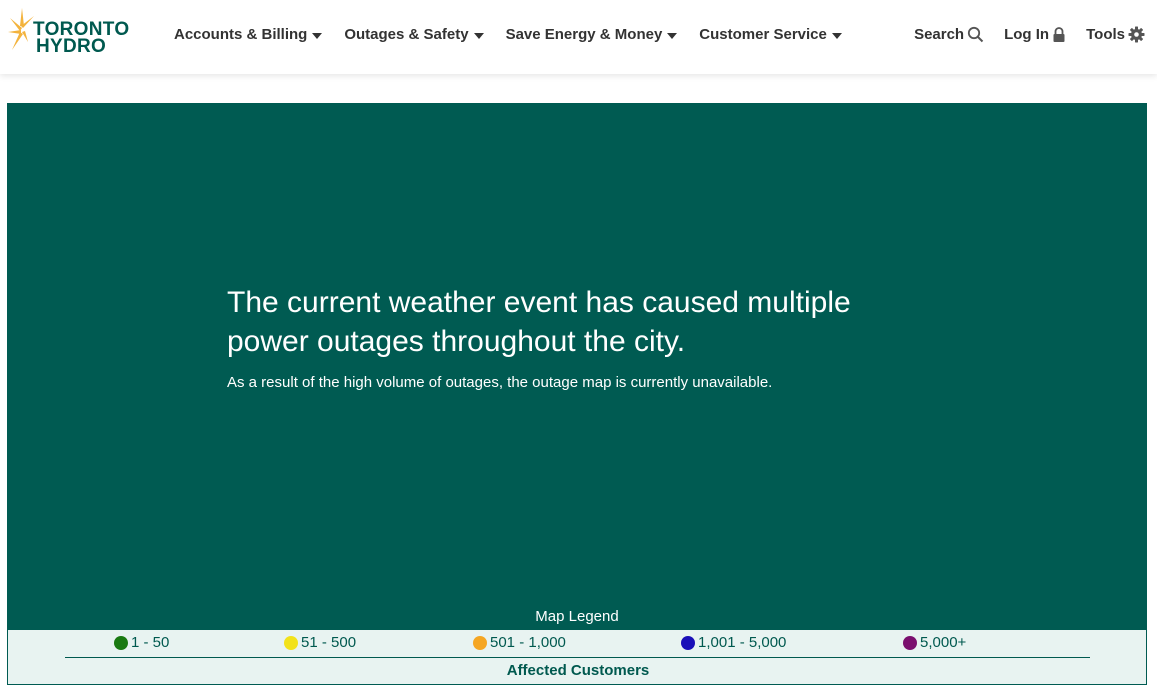  Describe the element at coordinates (1059, 34) in the screenshot. I see `lock-icon` at that location.